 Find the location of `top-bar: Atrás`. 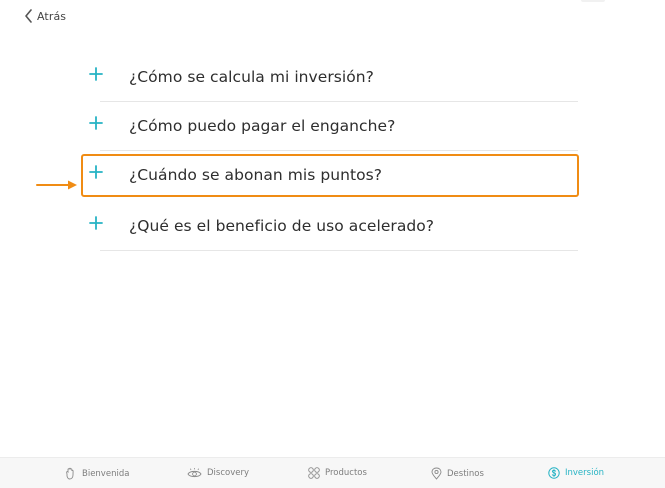

top-bar: Atrás is located at coordinates (332, 18).